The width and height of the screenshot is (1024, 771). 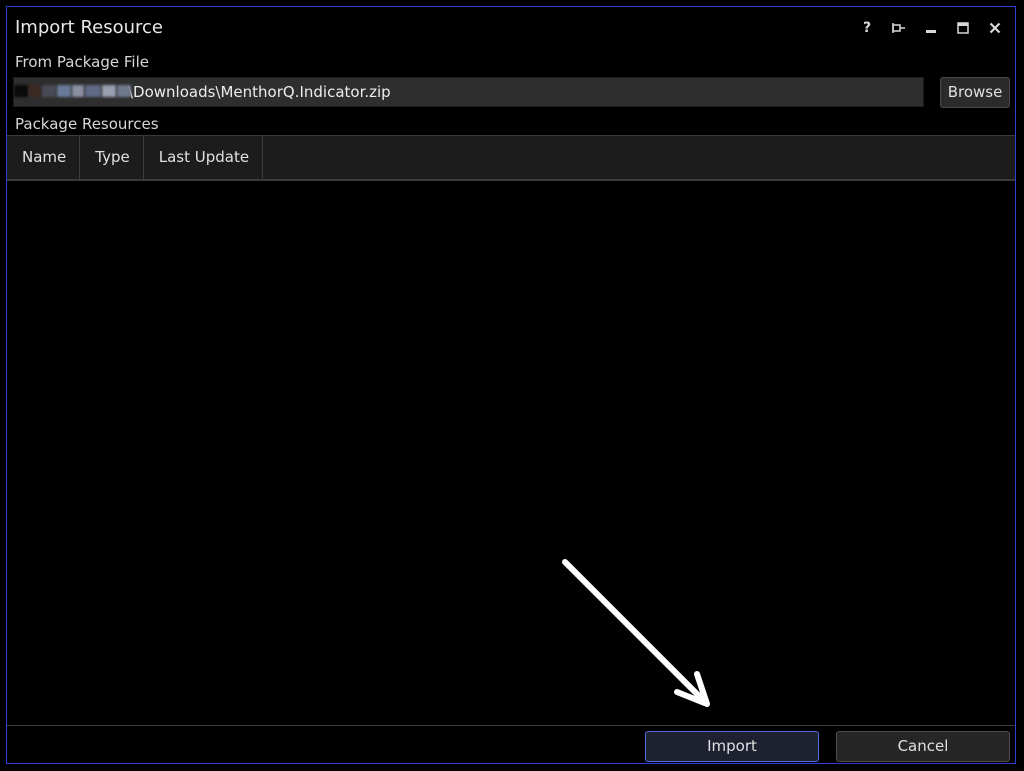 I want to click on annotation-arrow-icon, so click(x=636, y=633).